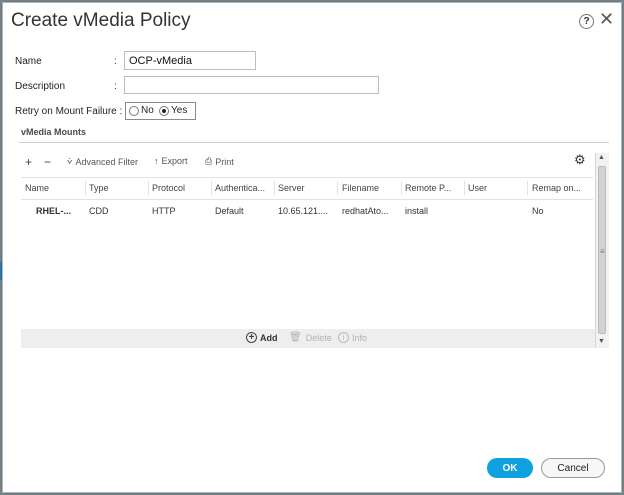  Describe the element at coordinates (580, 160) in the screenshot. I see `gear-icon: ⚙` at that location.